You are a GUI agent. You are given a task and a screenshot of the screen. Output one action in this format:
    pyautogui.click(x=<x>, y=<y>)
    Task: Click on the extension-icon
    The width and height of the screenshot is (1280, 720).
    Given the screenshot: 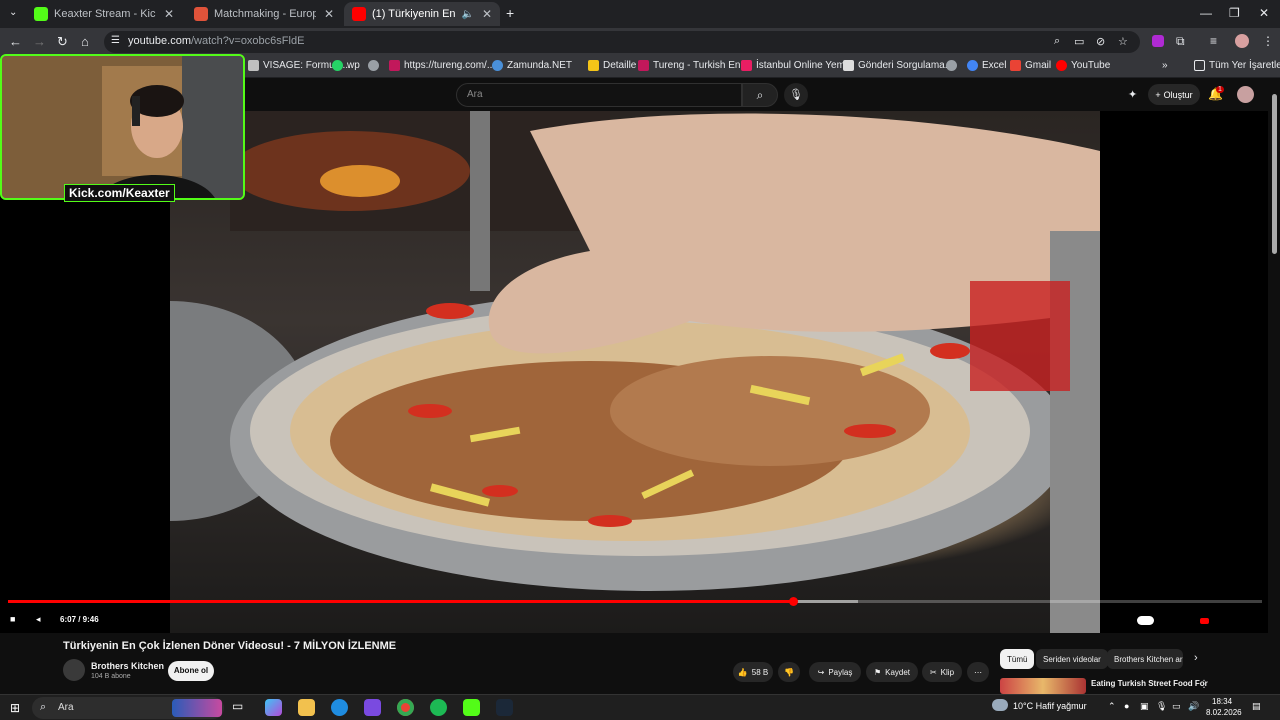 What is the action you would take?
    pyautogui.click(x=1158, y=41)
    